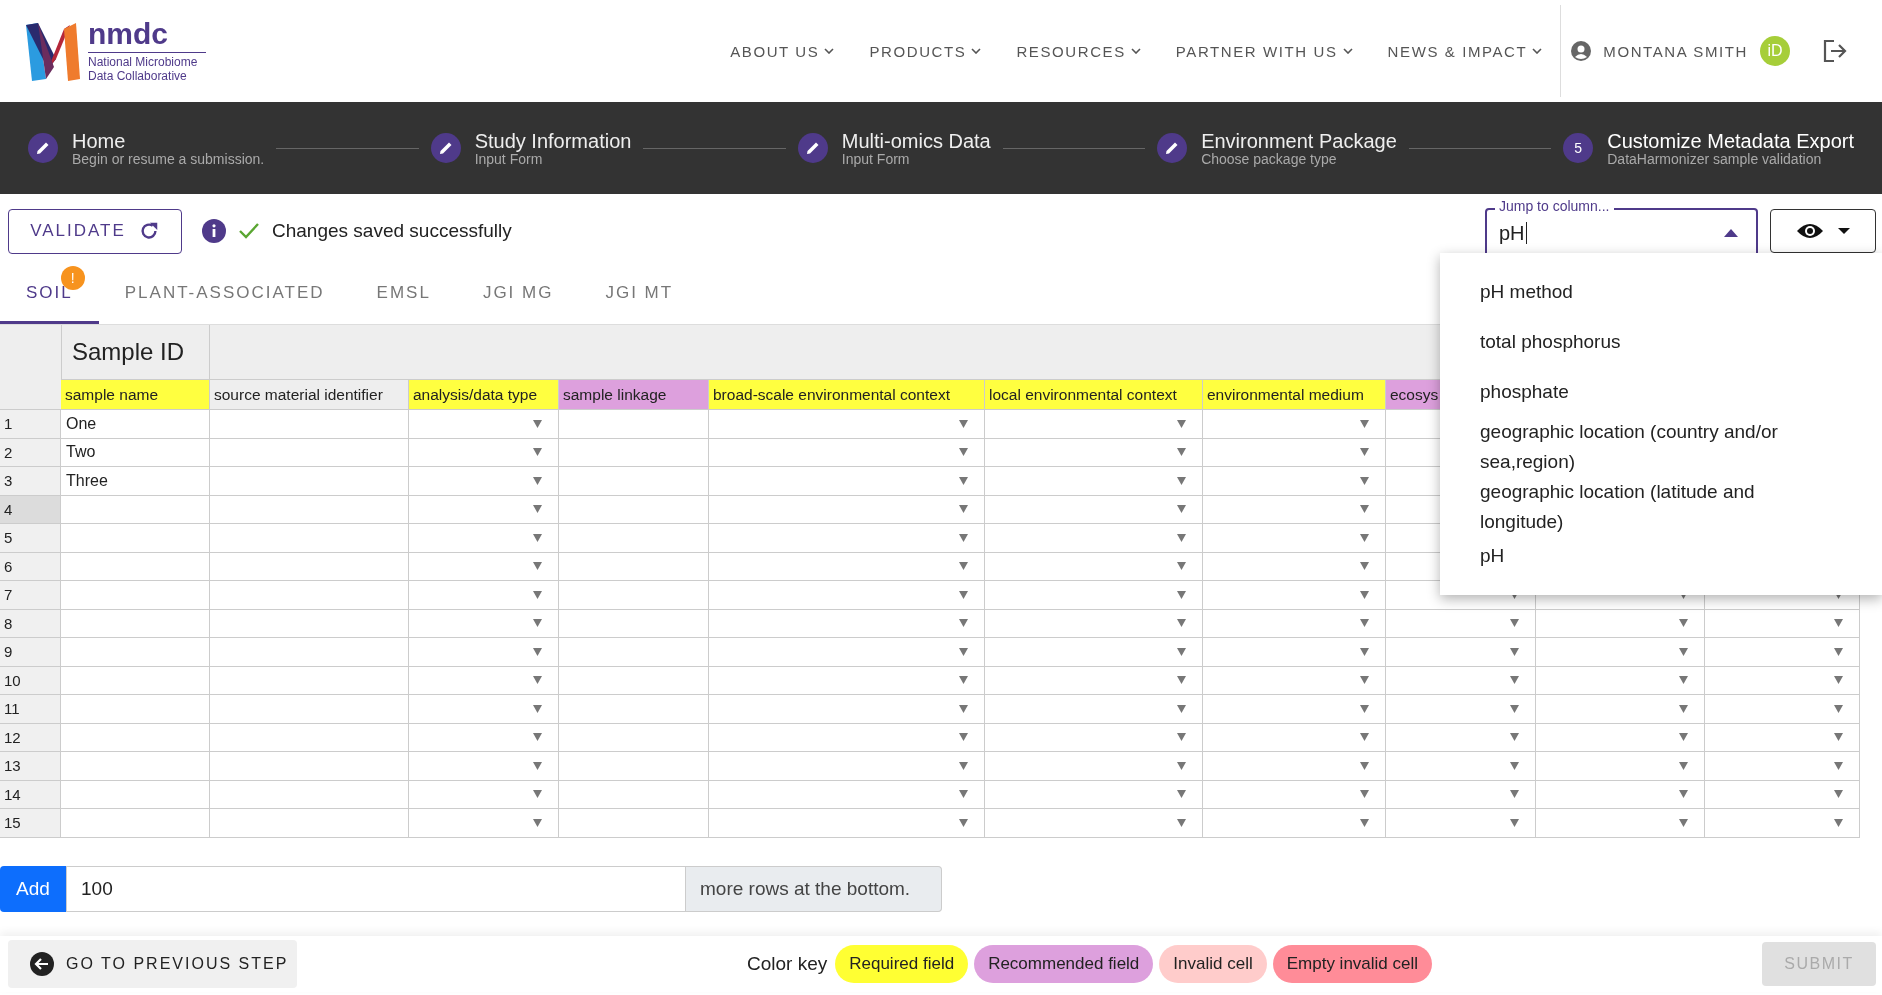  What do you see at coordinates (1352, 964) in the screenshot?
I see `legend-chip: Empty invalid cell` at bounding box center [1352, 964].